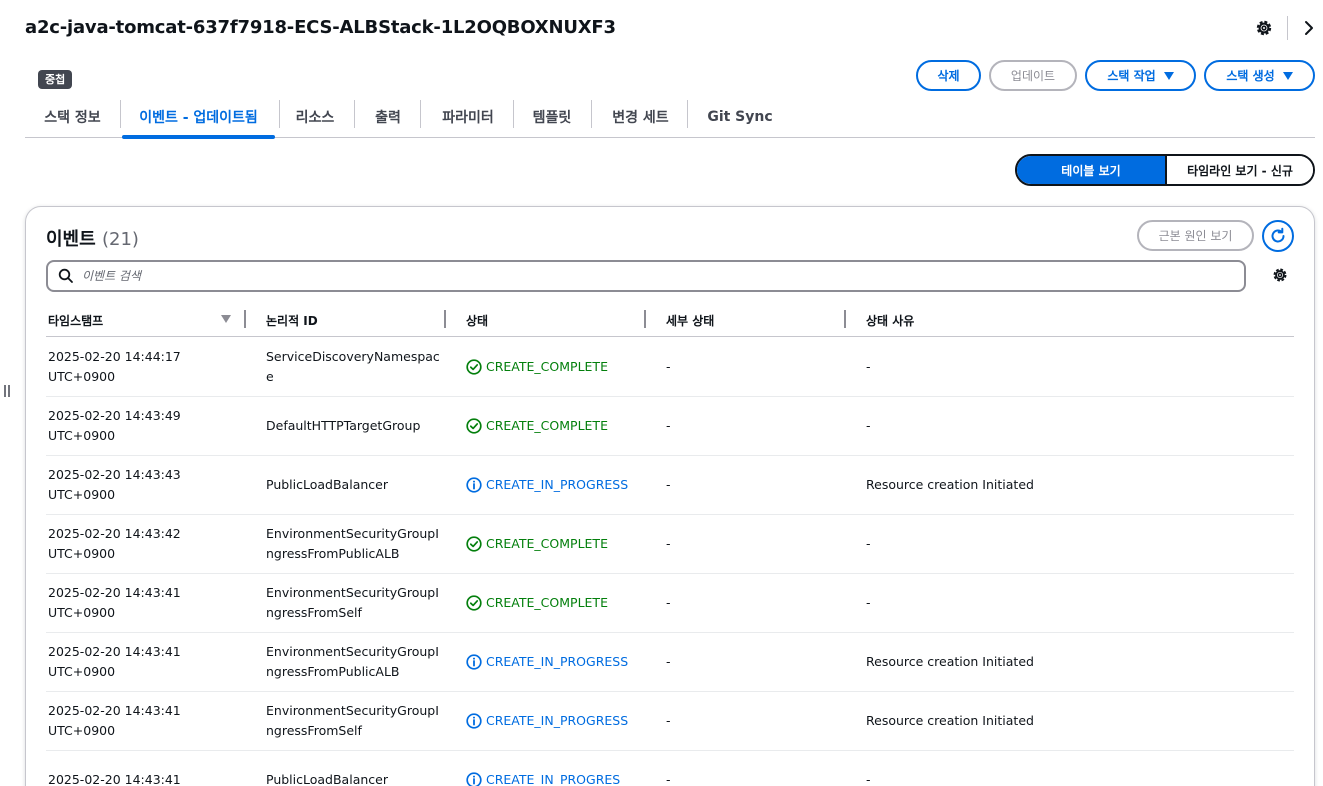  I want to click on tab-stack-info: 스택 정보, so click(72, 117).